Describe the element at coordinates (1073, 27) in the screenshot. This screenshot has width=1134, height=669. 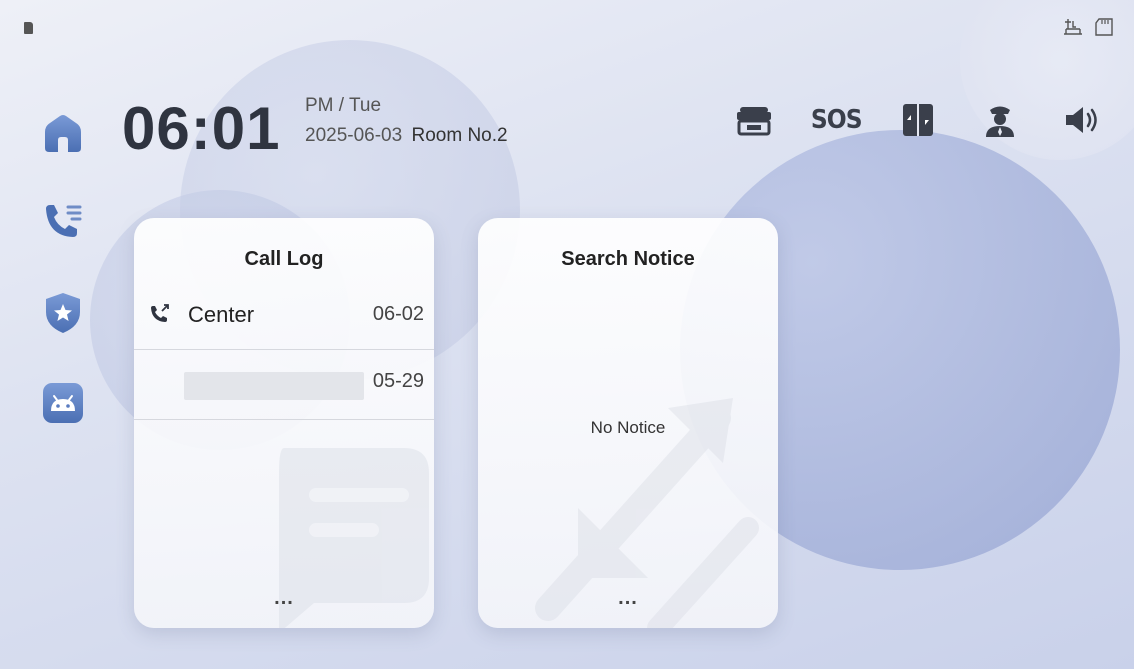
I see `usb-icon` at that location.